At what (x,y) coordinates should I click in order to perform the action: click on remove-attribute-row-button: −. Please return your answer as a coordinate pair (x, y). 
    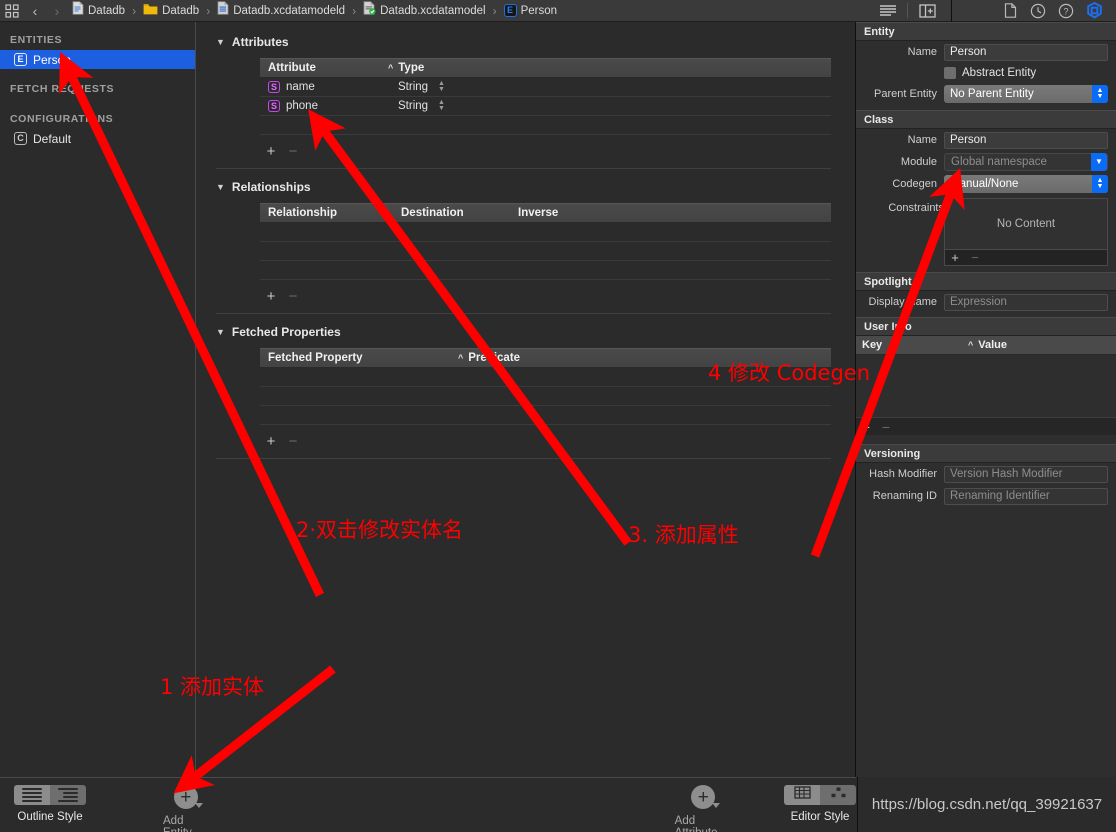
    Looking at the image, I should click on (293, 151).